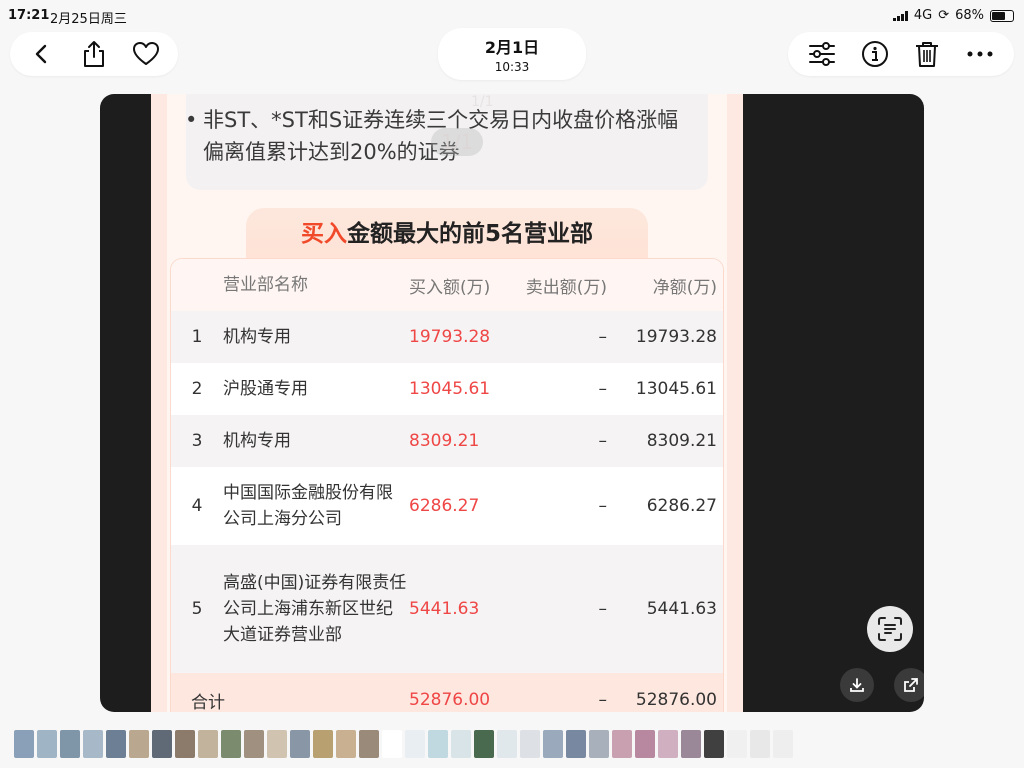 The width and height of the screenshot is (1024, 768). What do you see at coordinates (512, 47) in the screenshot?
I see `photo-date: 2月1日` at bounding box center [512, 47].